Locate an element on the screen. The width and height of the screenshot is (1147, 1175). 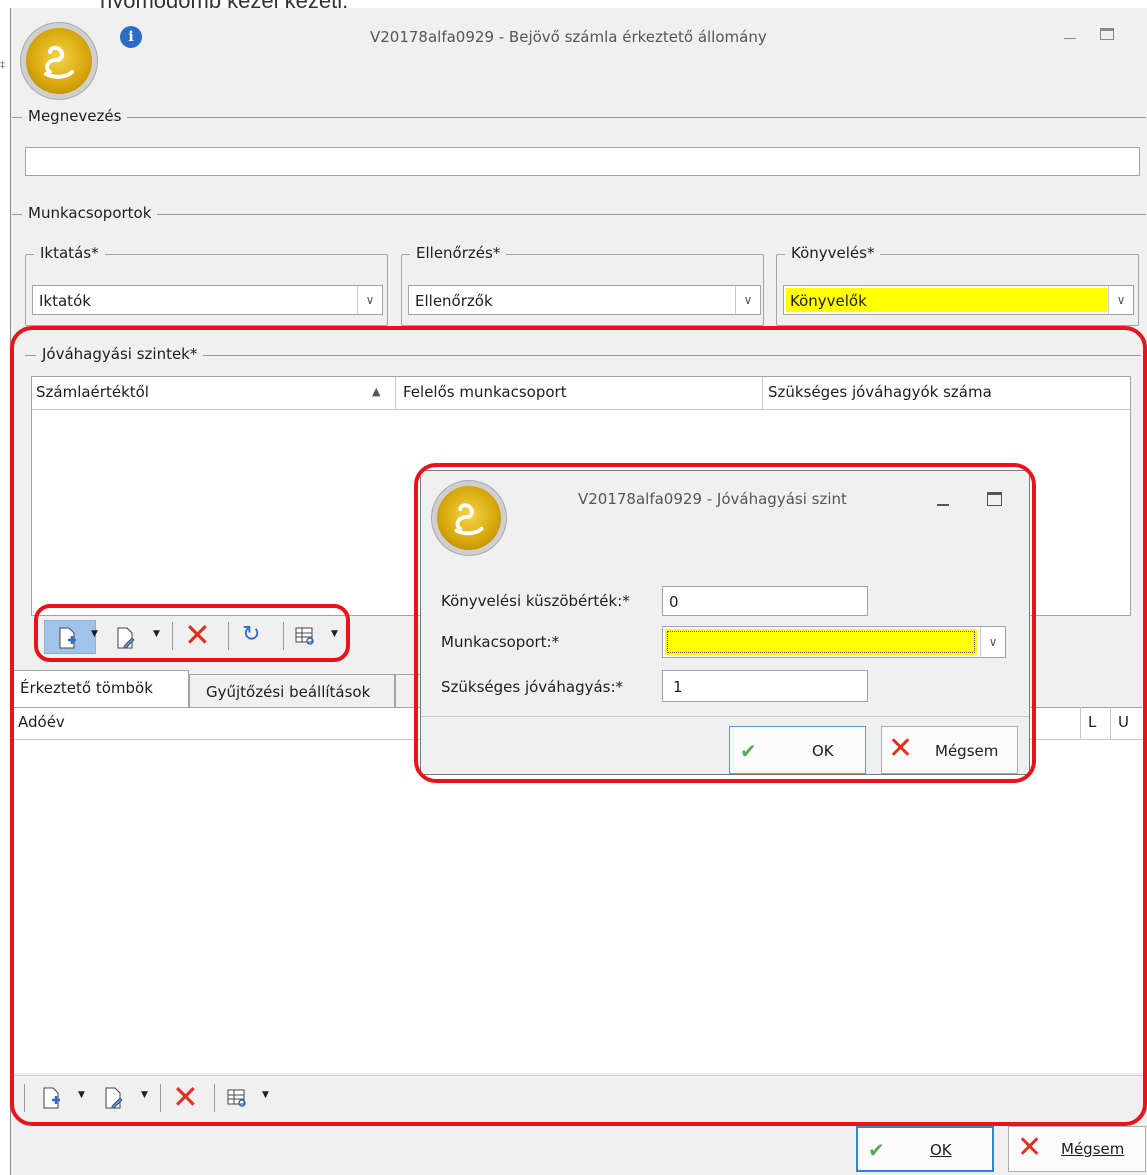
ellenorzes-value: Ellenőrzők is located at coordinates (454, 301).